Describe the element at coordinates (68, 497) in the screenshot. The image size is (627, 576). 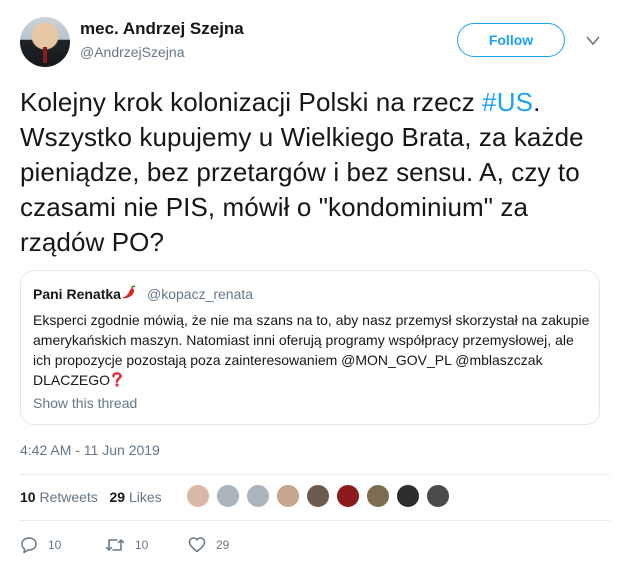
I see `retweets-label: Retweets` at that location.